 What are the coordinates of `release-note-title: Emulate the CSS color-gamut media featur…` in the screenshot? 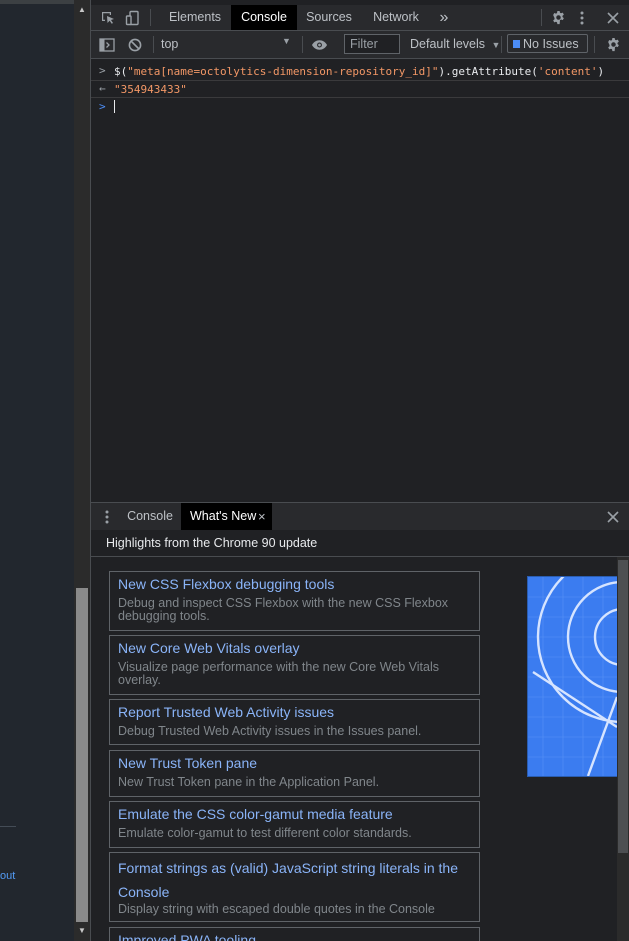 It's located at (255, 814).